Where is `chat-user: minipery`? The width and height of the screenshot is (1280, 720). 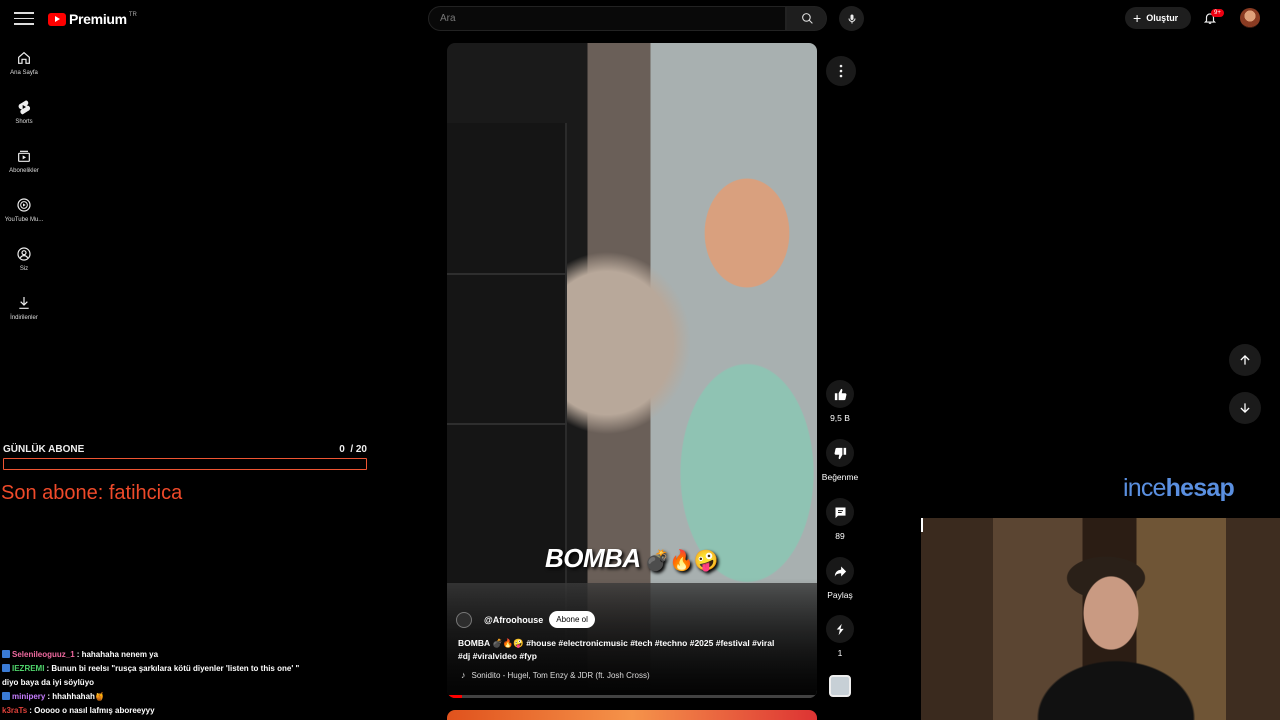
chat-user: minipery is located at coordinates (29, 696).